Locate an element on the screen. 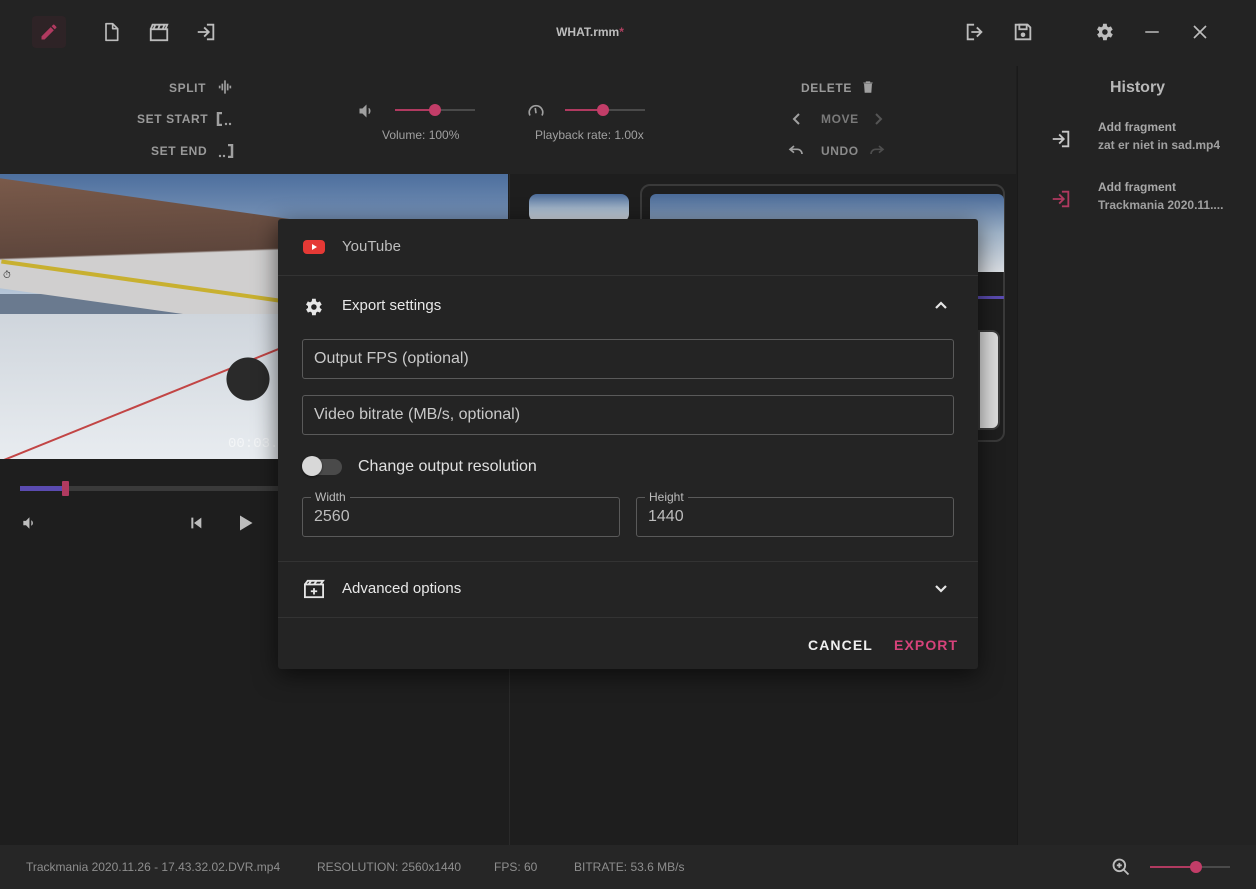  save-icon is located at coordinates (1023, 32).